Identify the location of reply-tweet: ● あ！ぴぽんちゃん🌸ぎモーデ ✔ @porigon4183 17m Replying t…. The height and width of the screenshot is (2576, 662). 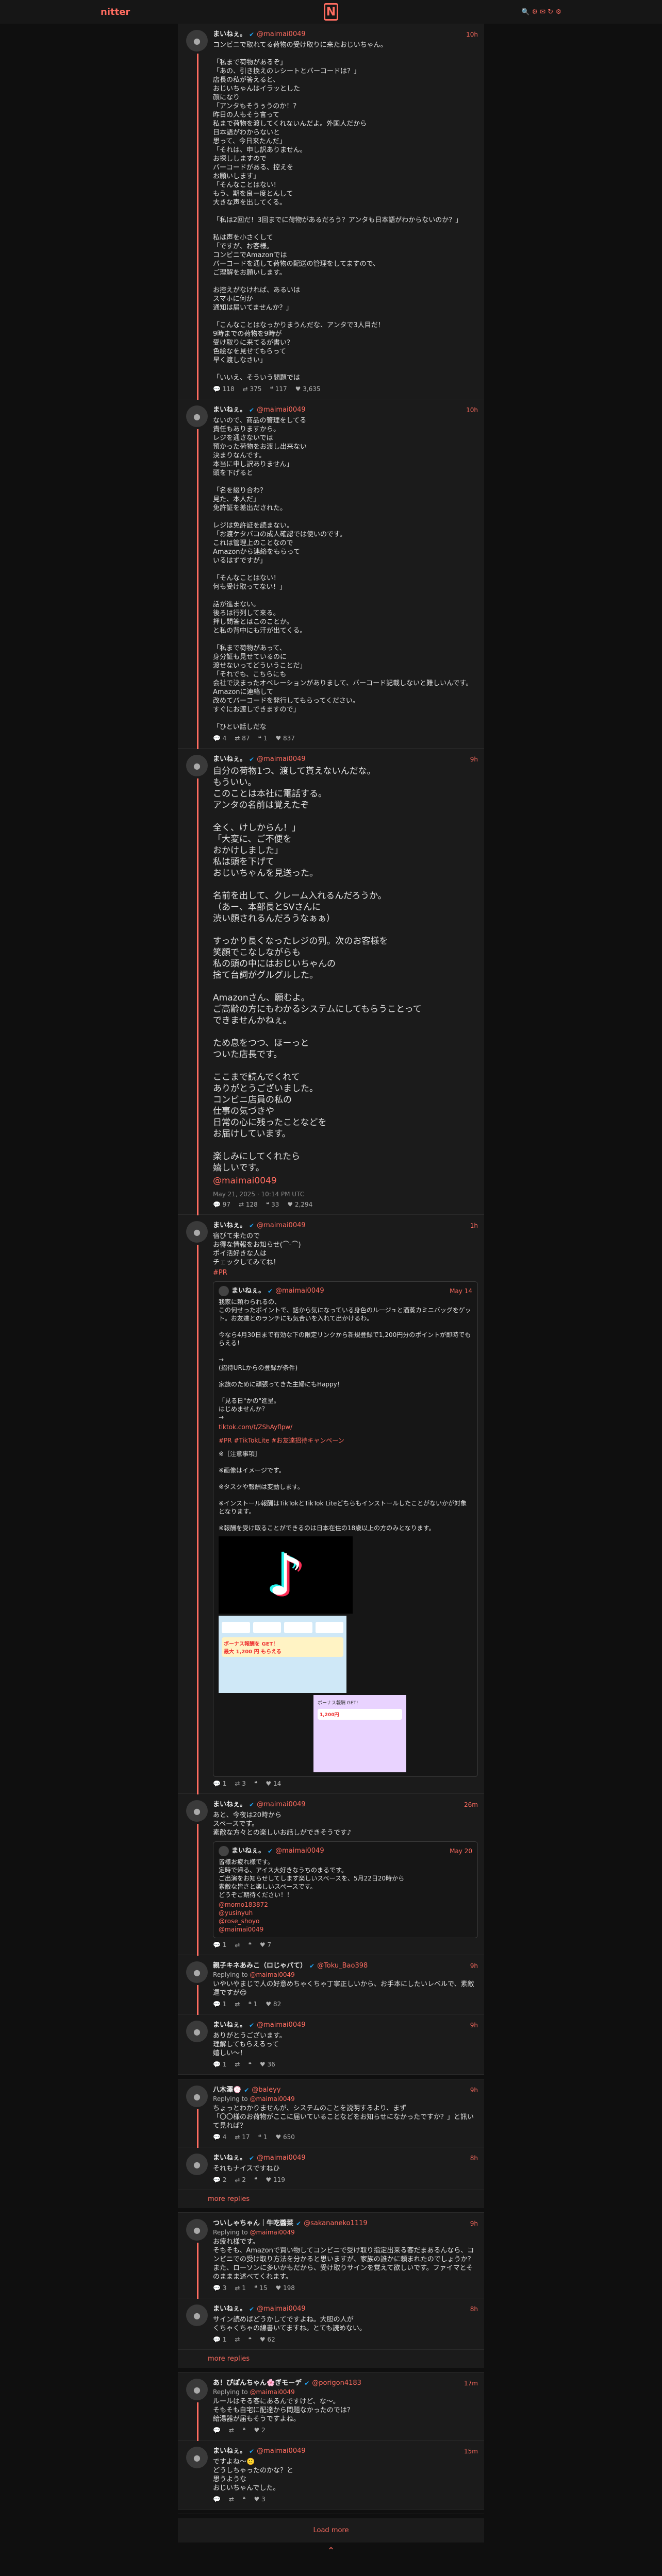
(331, 2406).